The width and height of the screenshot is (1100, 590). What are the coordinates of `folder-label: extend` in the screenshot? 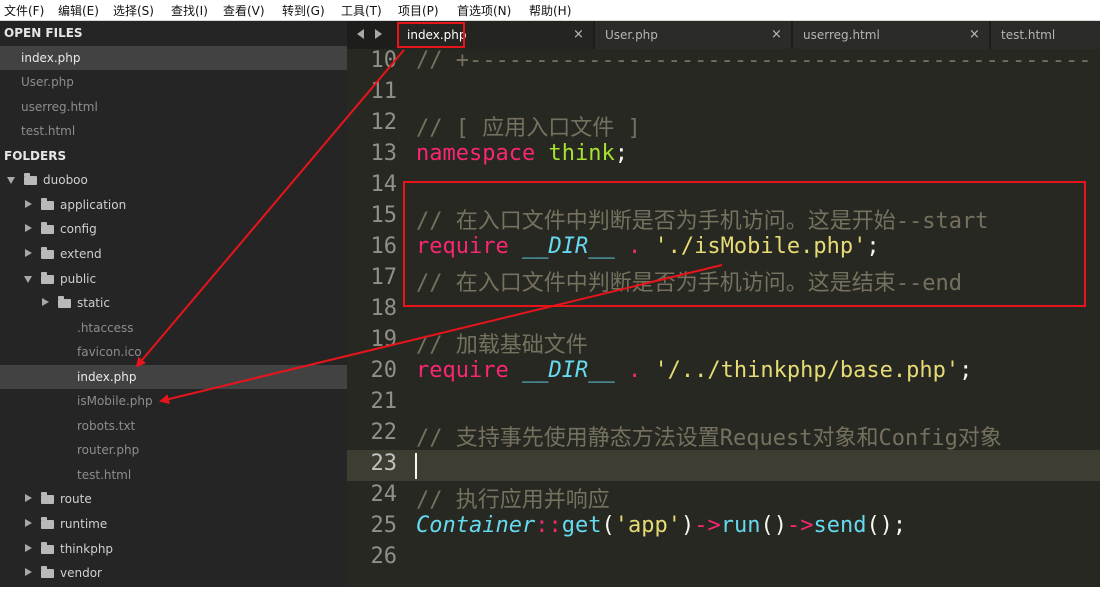 It's located at (81, 253).